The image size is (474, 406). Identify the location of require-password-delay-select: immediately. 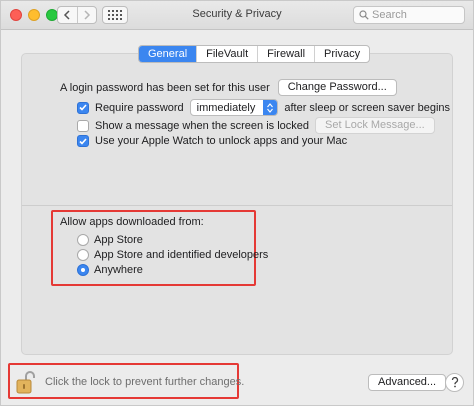
(234, 107).